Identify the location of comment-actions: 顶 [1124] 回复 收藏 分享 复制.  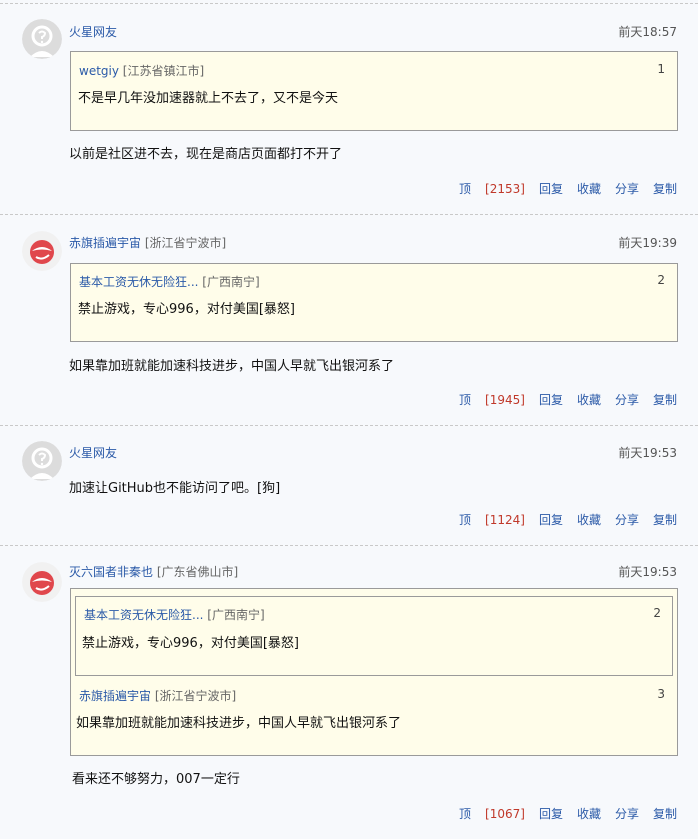
(561, 519).